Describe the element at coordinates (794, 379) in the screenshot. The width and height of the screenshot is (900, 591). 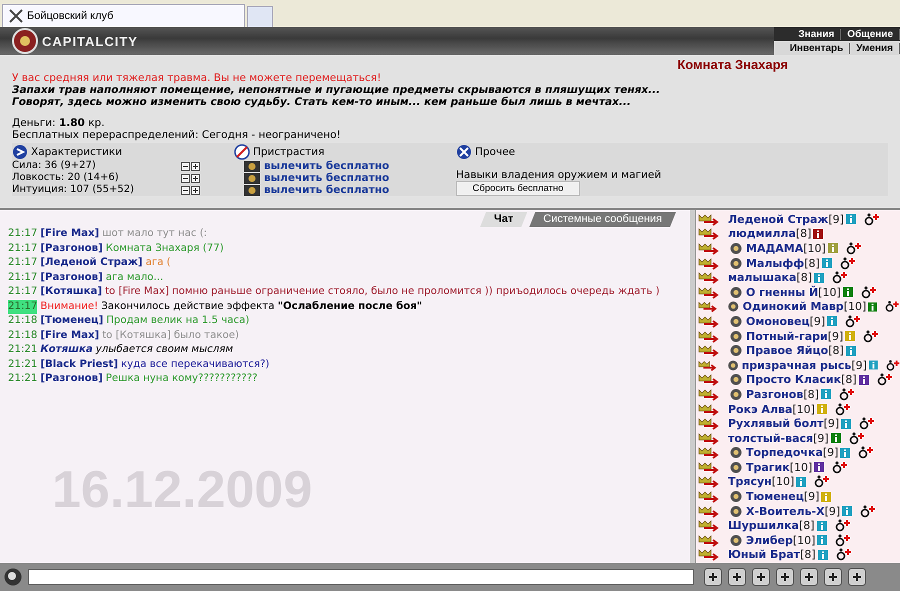
I see `user-name: Просто Класик` at that location.